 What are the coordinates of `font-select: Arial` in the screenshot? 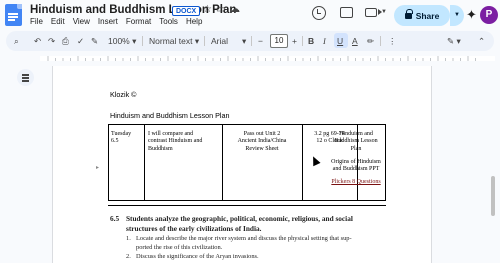 It's located at (219, 41).